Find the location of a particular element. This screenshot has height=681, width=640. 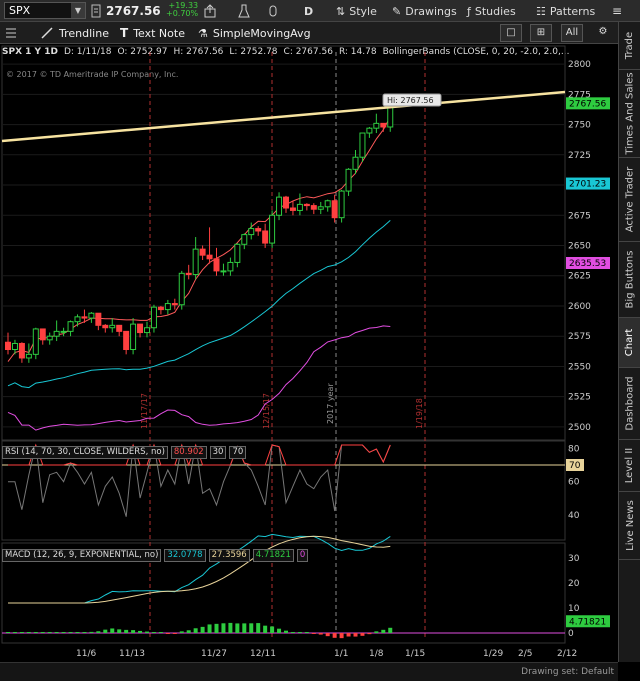

tab-chart: Chart is located at coordinates (629, 343).